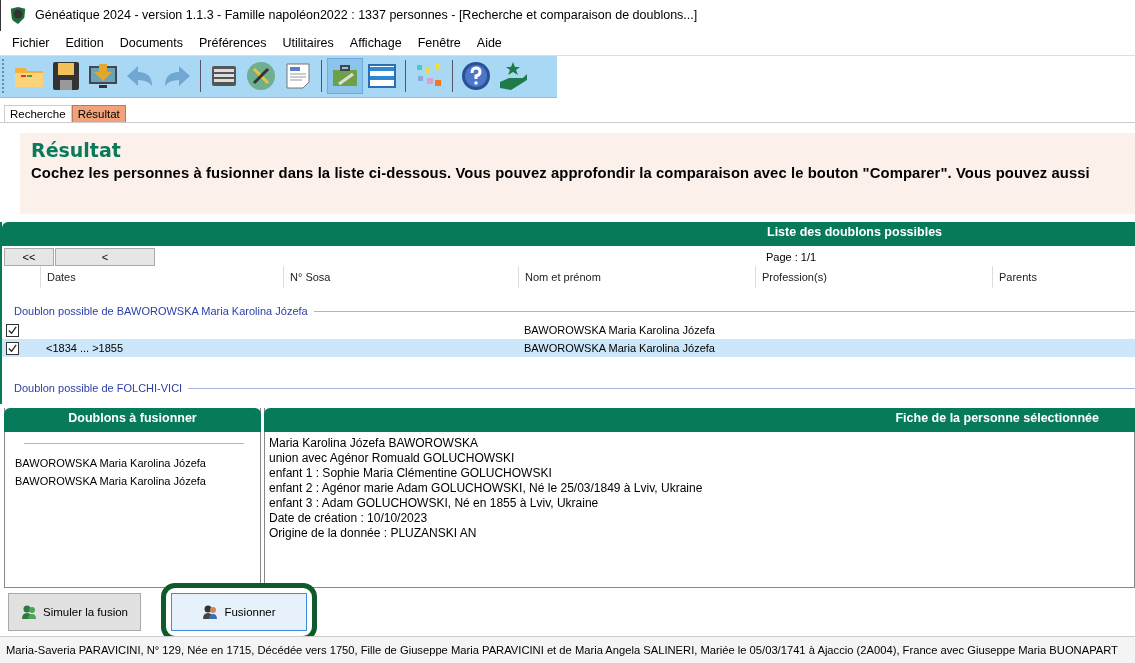 The width and height of the screenshot is (1135, 663). Describe the element at coordinates (161, 311) in the screenshot. I see `group-label: Doublon possible de BAWOROWSKA Maria Karolina Józefa` at that location.